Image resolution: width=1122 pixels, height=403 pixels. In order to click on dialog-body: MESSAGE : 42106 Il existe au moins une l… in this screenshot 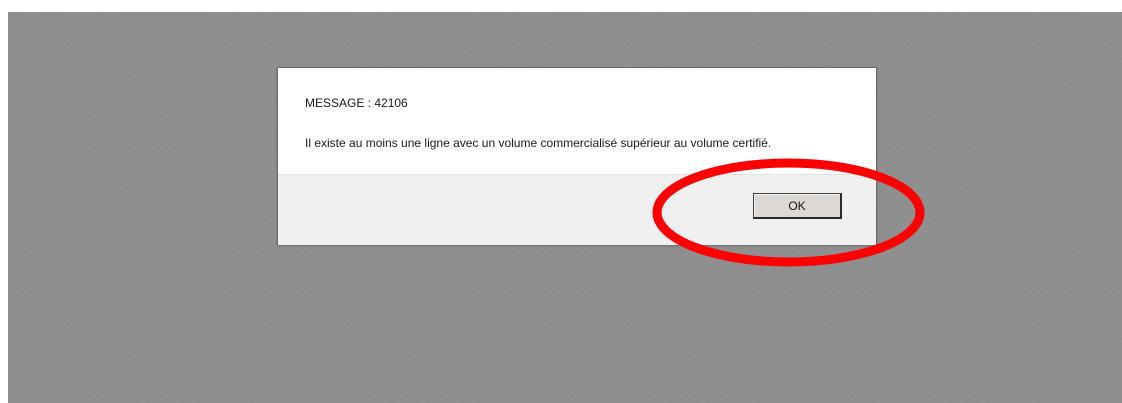, I will do `click(577, 121)`.